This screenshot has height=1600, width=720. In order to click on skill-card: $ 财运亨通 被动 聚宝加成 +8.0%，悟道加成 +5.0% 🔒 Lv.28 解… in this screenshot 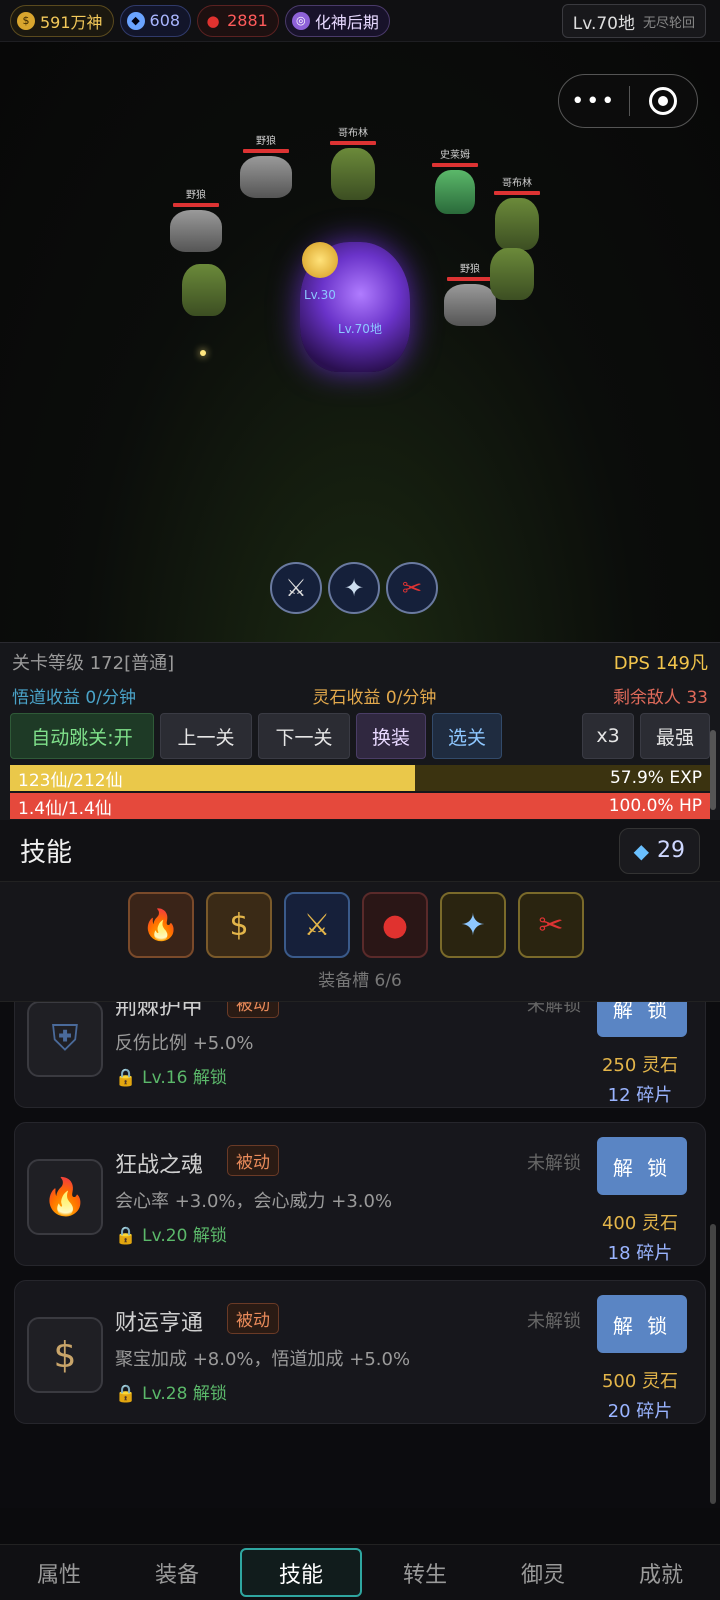, I will do `click(360, 1352)`.